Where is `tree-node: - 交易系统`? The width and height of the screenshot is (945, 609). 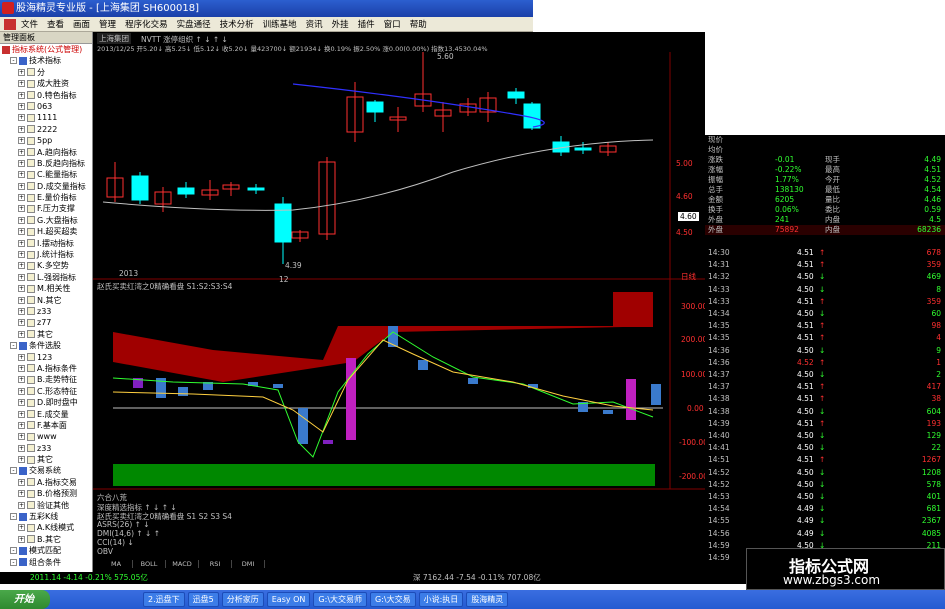
tree-node: - 交易系统 is located at coordinates (46, 470).